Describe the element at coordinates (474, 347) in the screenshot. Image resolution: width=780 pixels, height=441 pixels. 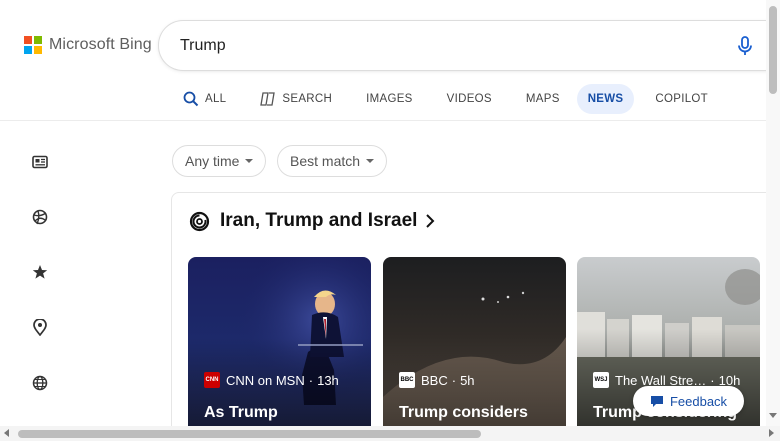
I see `news-card: BBC BBC · 5h Trump considers` at that location.